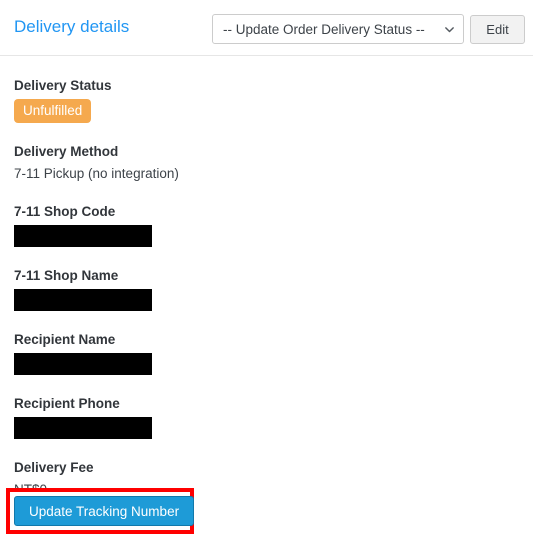 The image size is (533, 539). Describe the element at coordinates (54, 467) in the screenshot. I see `field-label: Delivery Fee` at that location.